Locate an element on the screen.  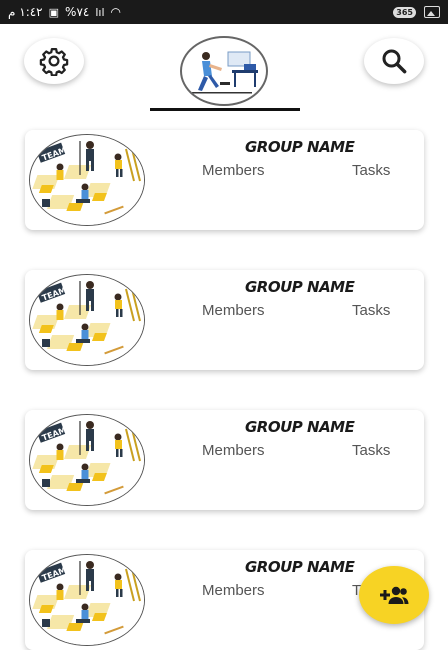
wifi-icon: ◠ is located at coordinates (115, 12).